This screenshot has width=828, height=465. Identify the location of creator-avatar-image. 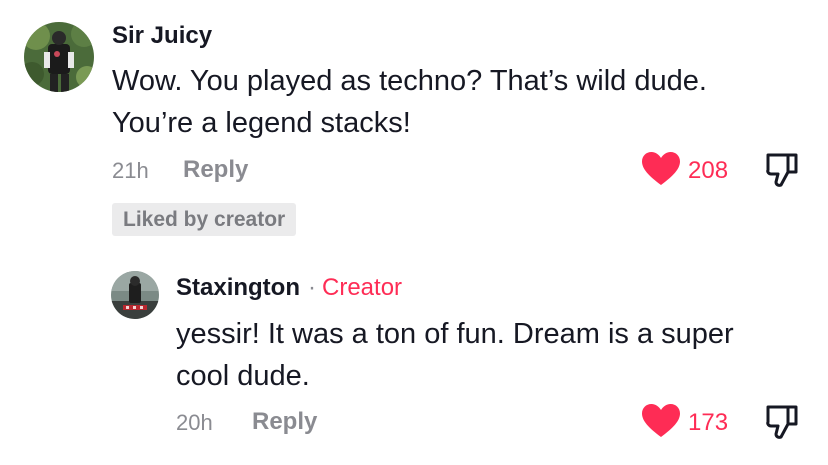
(135, 295).